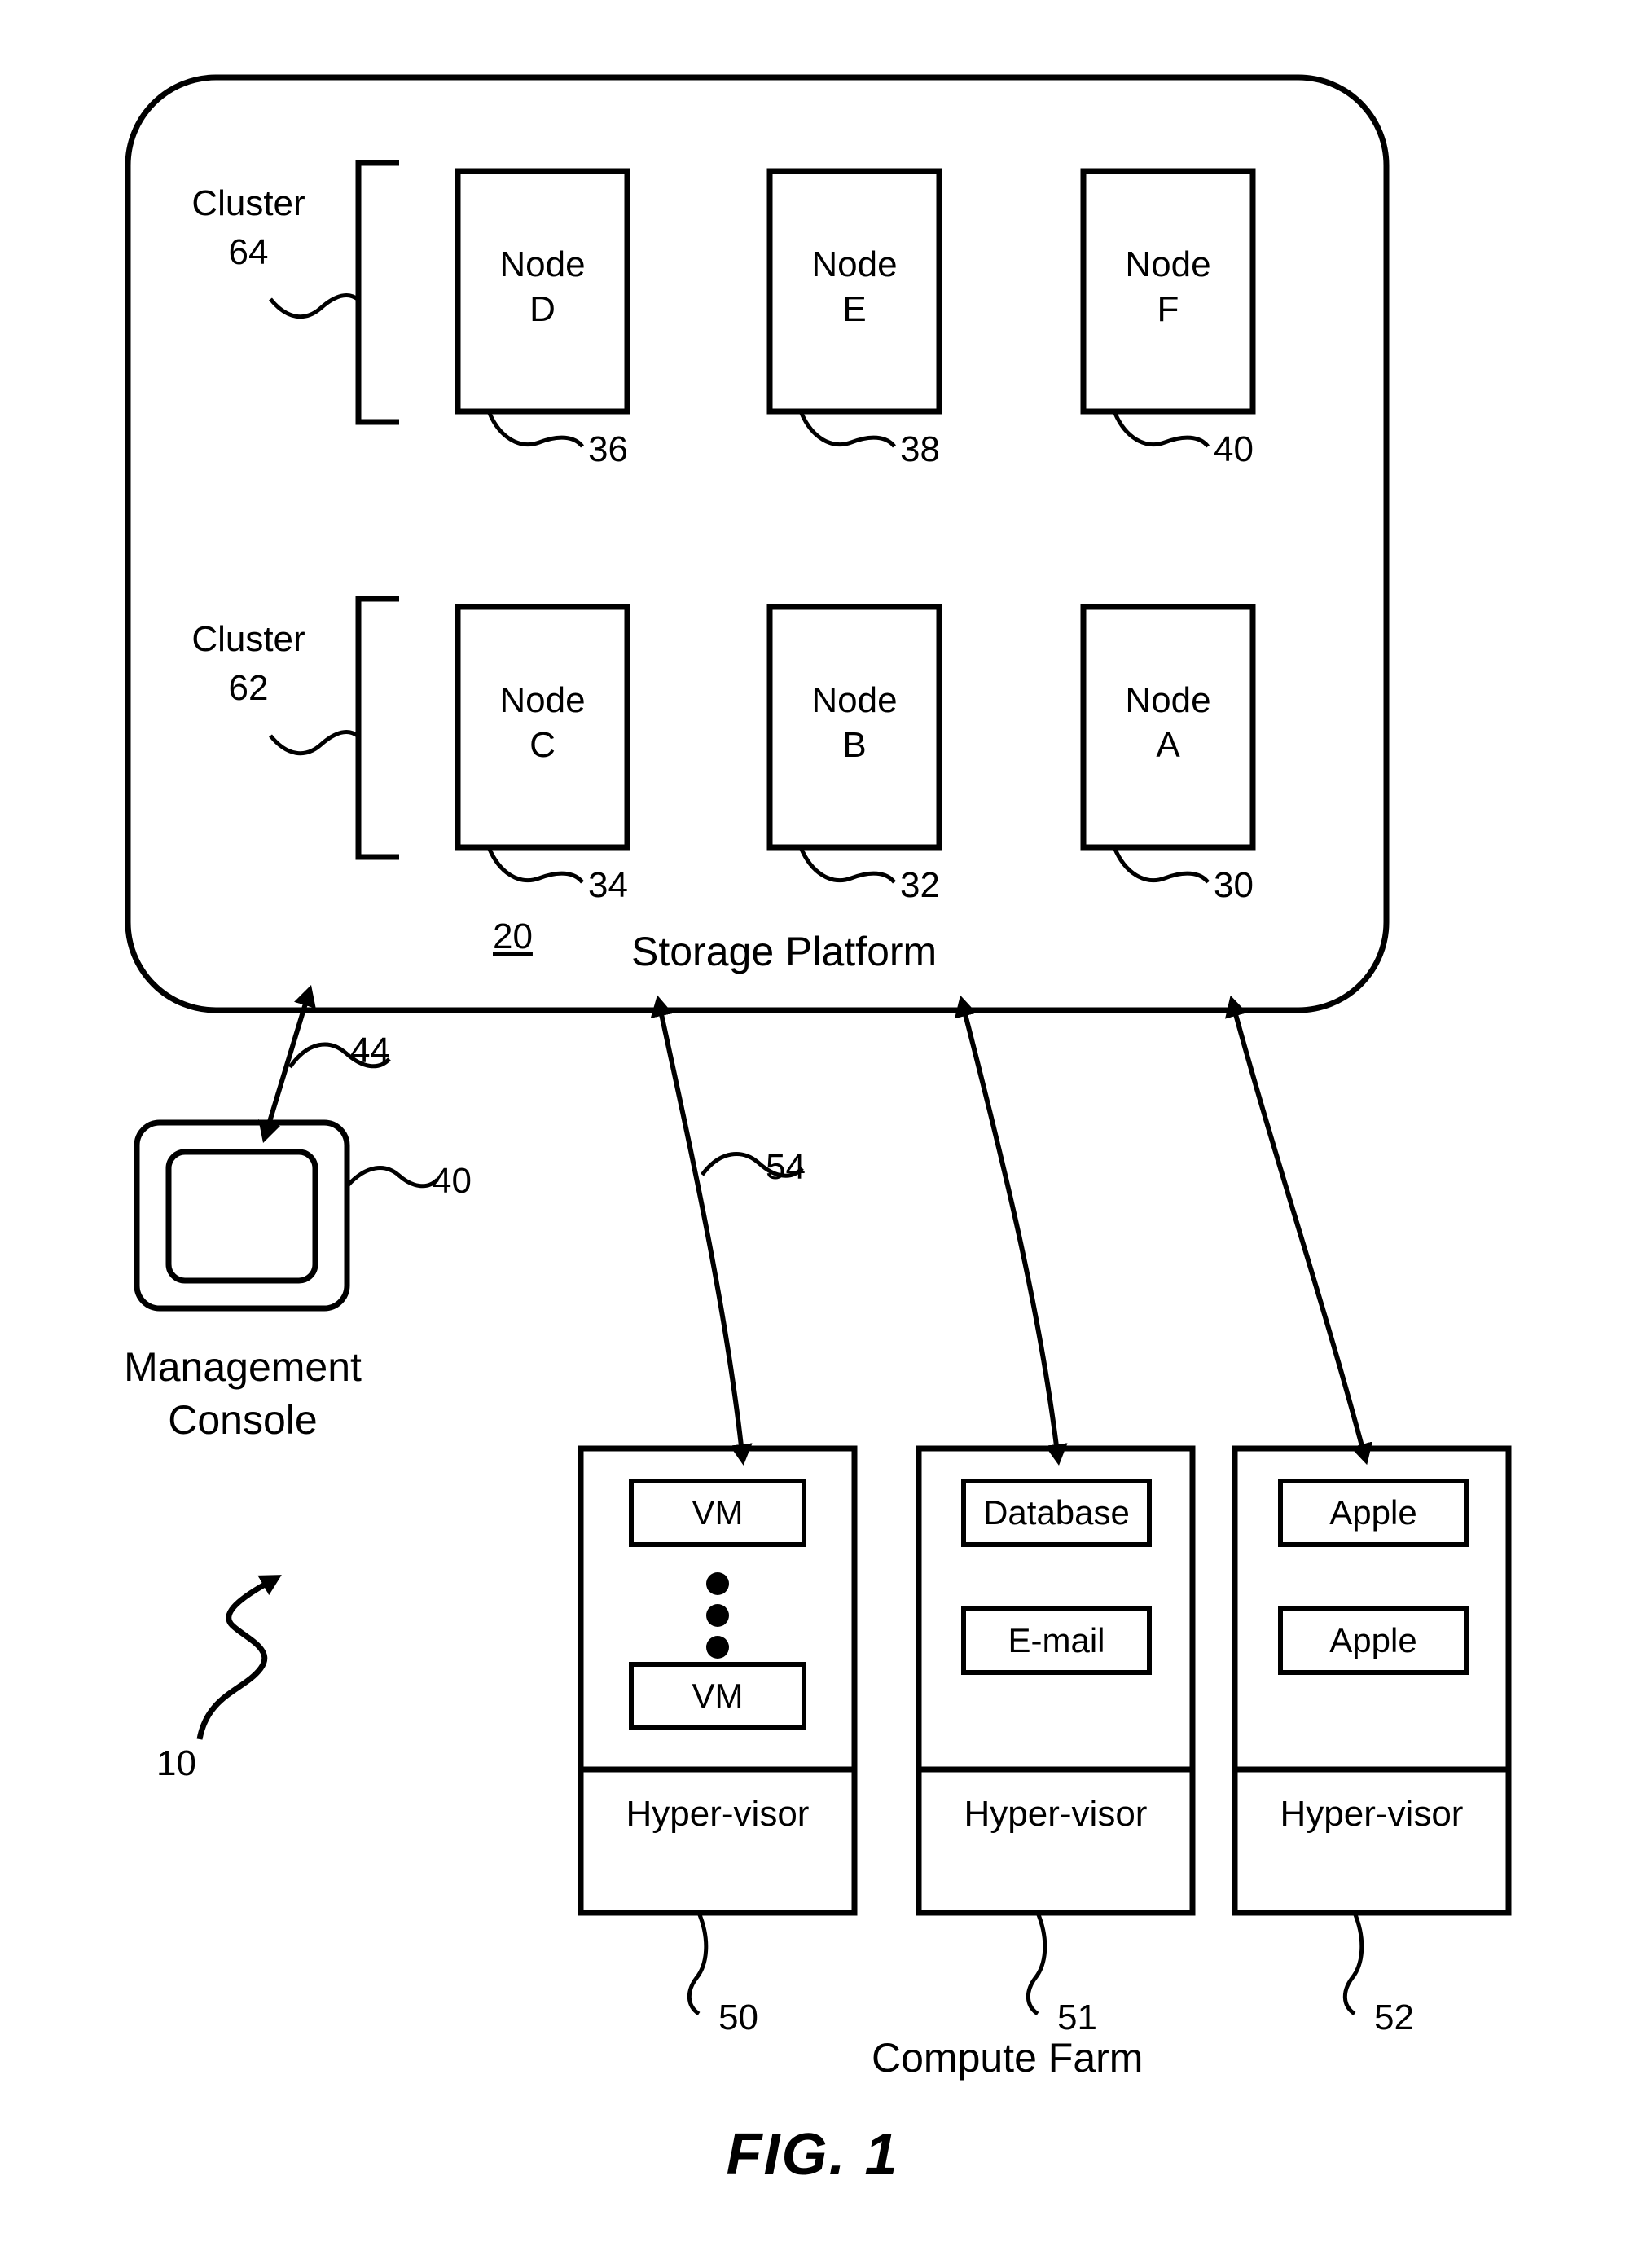  I want to click on server-50-leader, so click(698, 1964).